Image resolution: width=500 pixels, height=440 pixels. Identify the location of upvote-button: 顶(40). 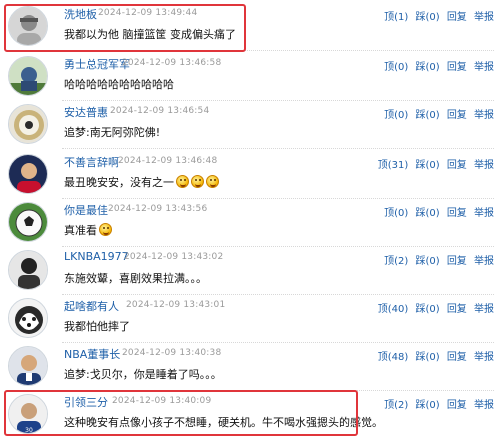
(393, 309).